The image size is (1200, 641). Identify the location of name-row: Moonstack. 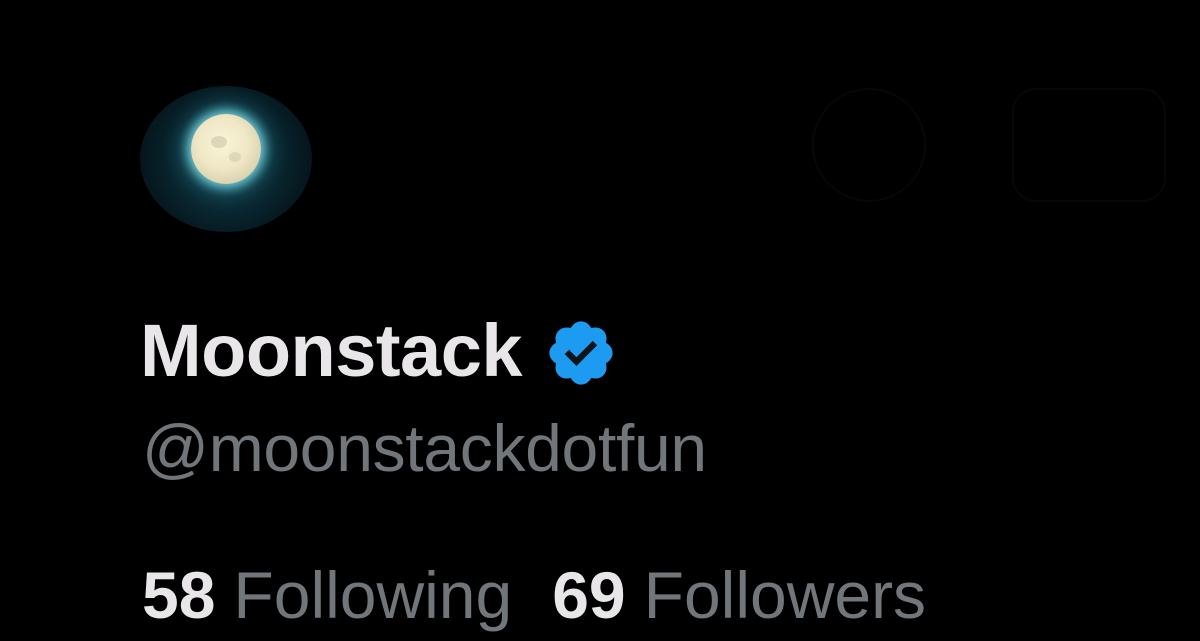
(379, 351).